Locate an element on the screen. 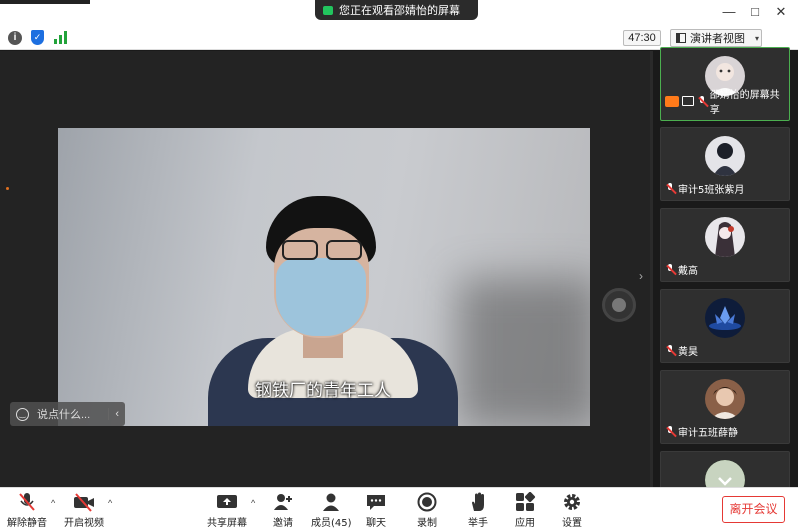  window-titlebar: 您正在观看邵婧怡的屏幕 — □ ✕ is located at coordinates (399, 12).